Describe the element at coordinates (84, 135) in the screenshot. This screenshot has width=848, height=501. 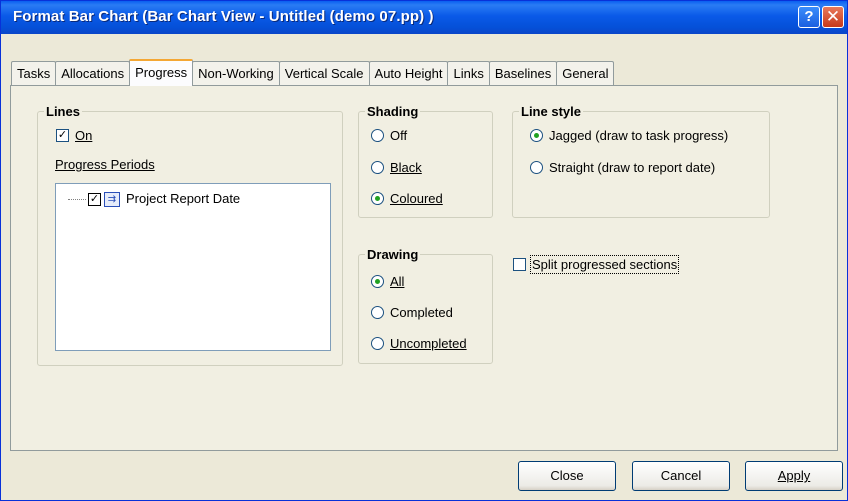
I see `lines-on-label: On` at that location.